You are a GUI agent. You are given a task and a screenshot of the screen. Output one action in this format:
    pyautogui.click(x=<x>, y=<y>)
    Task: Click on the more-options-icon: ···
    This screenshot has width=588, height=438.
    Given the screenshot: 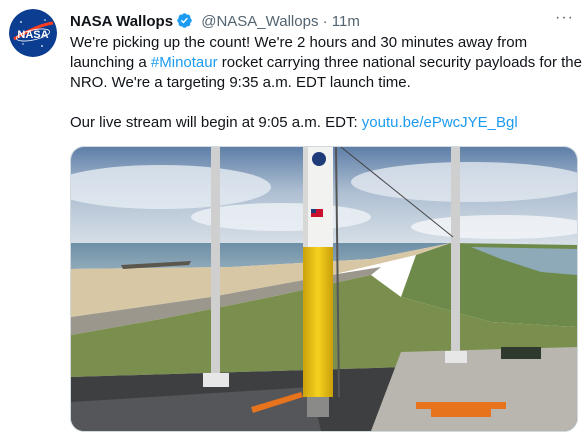 What is the action you would take?
    pyautogui.click(x=564, y=18)
    